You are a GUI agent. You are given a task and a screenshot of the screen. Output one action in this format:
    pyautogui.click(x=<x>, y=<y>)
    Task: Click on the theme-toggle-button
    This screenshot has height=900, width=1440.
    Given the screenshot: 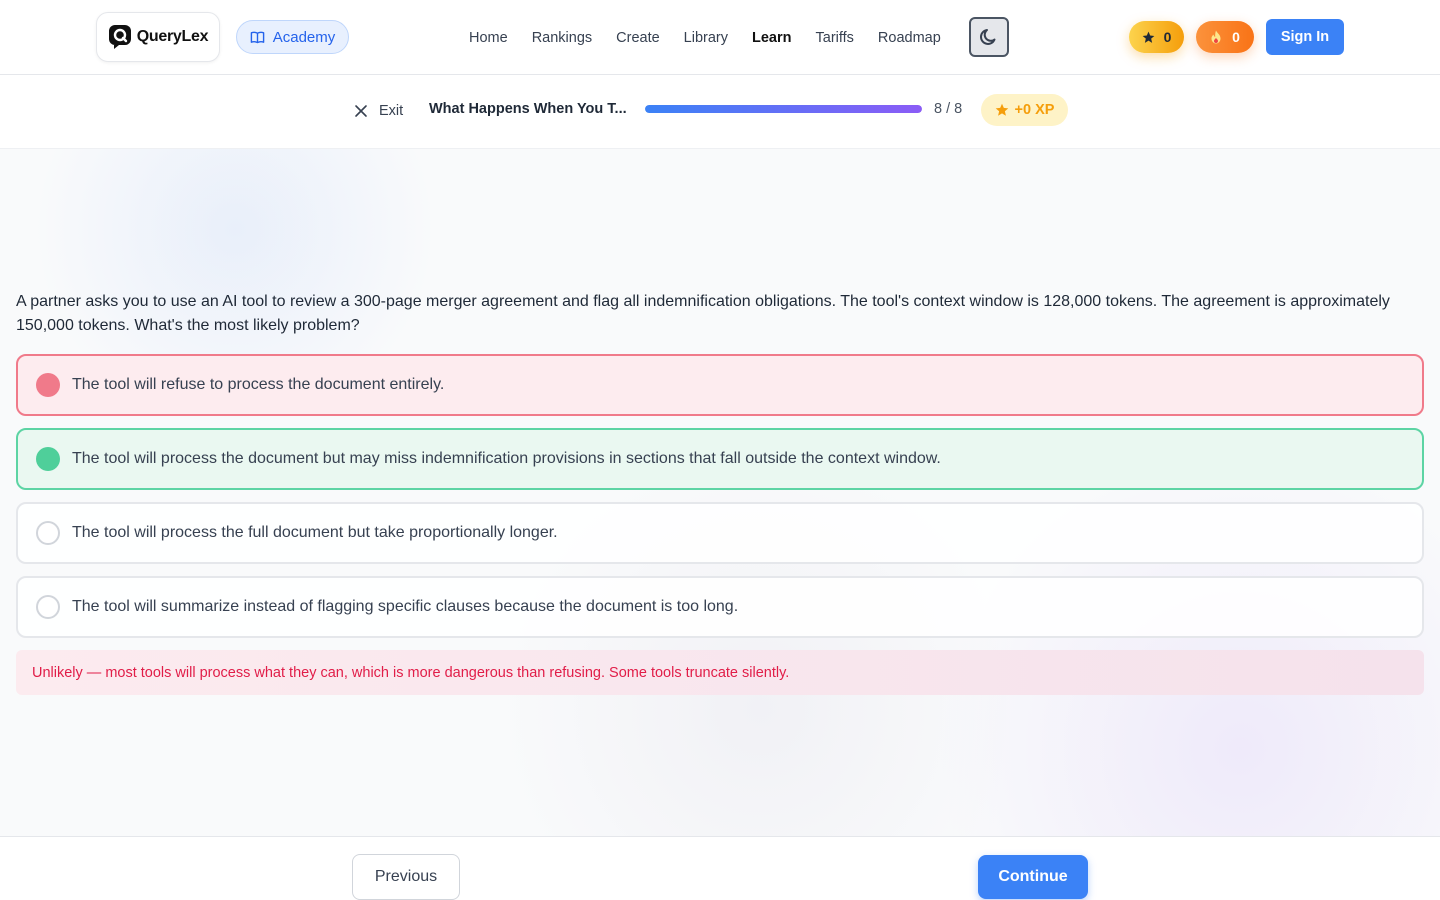 What is the action you would take?
    pyautogui.click(x=989, y=37)
    